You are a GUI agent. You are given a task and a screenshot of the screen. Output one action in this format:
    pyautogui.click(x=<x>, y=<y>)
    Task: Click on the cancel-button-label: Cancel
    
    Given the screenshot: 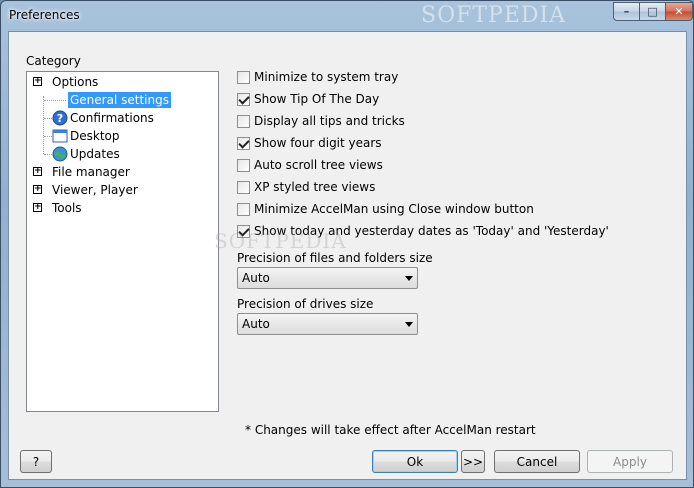 What is the action you would take?
    pyautogui.click(x=537, y=461)
    